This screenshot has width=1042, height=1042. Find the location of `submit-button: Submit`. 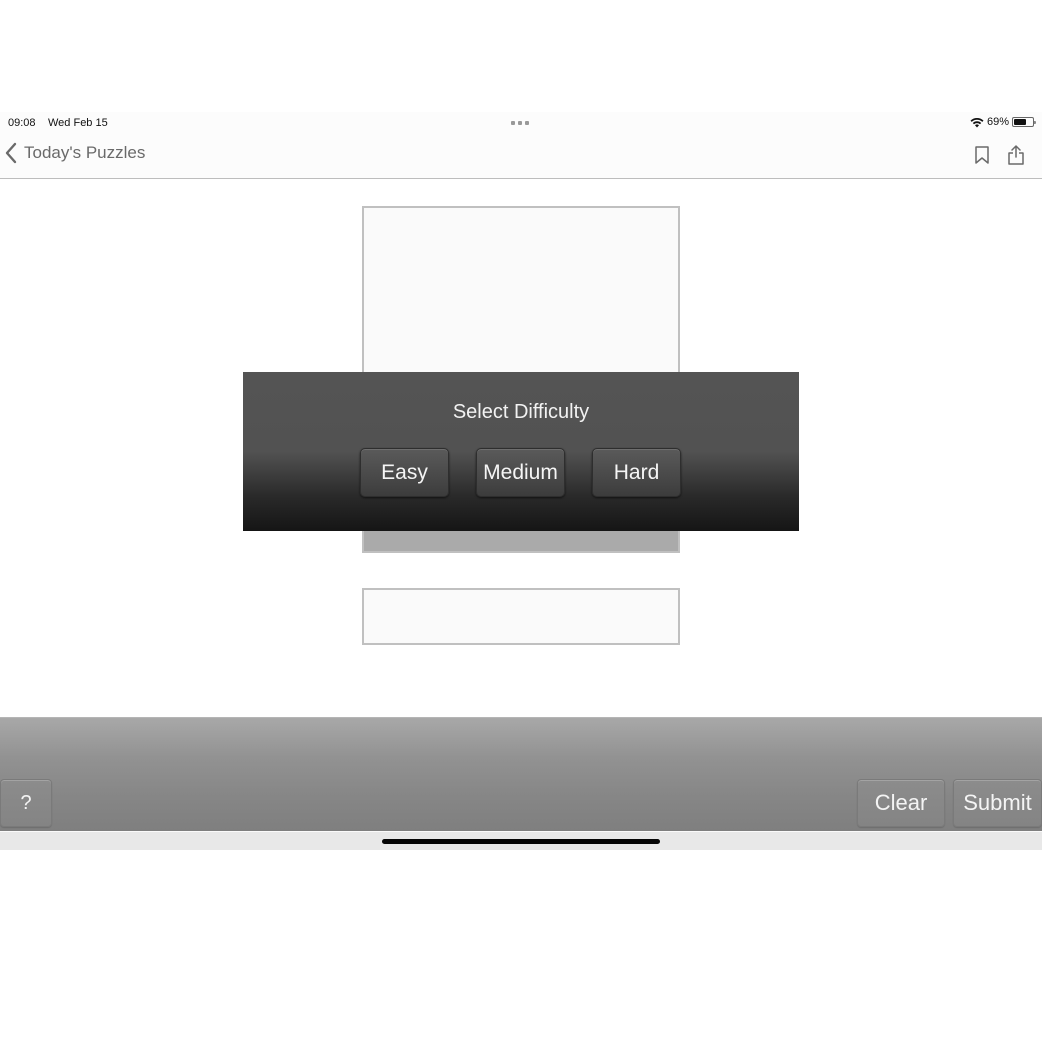

submit-button: Submit is located at coordinates (997, 803).